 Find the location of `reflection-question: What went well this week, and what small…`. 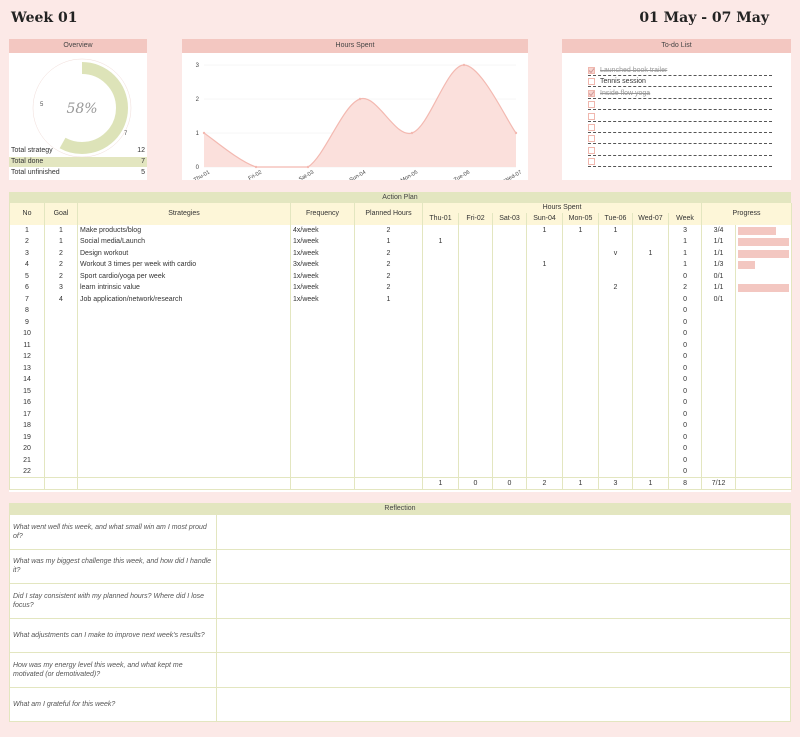

reflection-question: What went well this week, and what small… is located at coordinates (113, 532).